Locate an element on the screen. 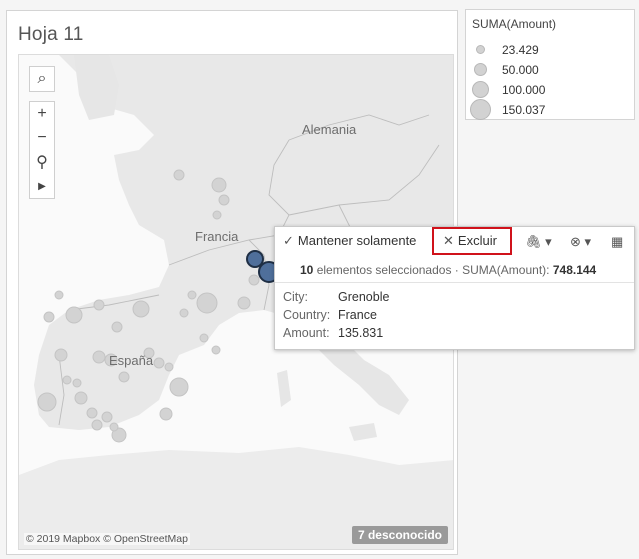 Image resolution: width=639 pixels, height=559 pixels. tooltip-field-row: Amount: 135.831 is located at coordinates (333, 333).